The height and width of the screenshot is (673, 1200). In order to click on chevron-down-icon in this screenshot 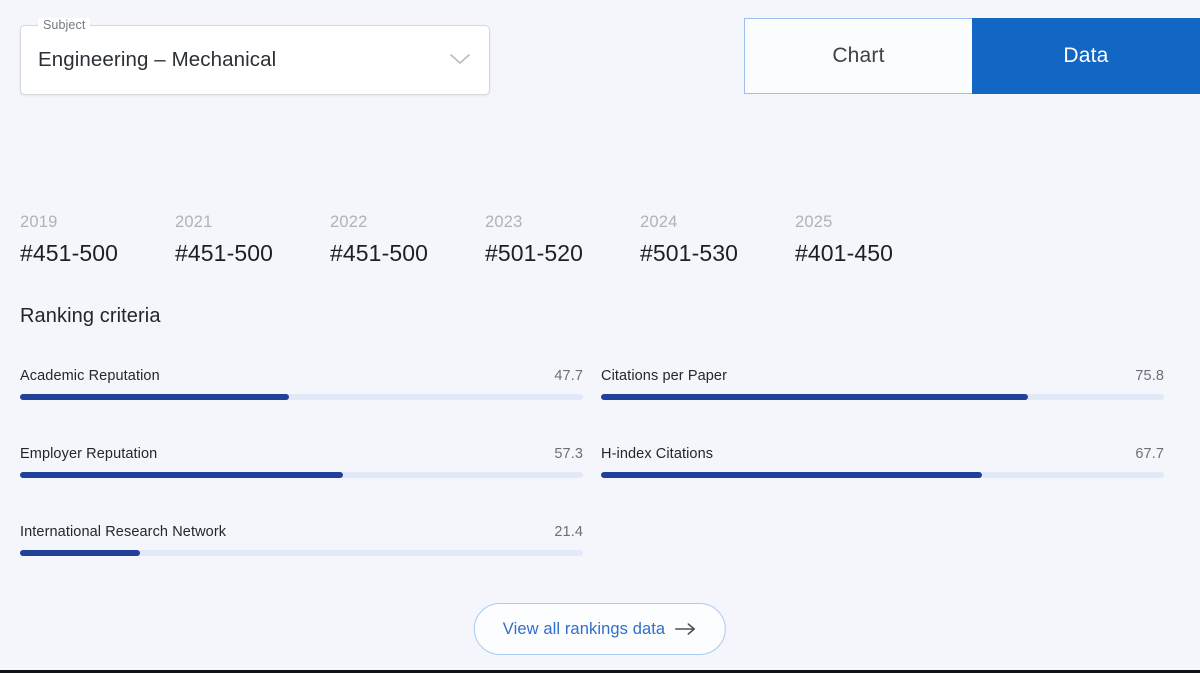, I will do `click(460, 59)`.